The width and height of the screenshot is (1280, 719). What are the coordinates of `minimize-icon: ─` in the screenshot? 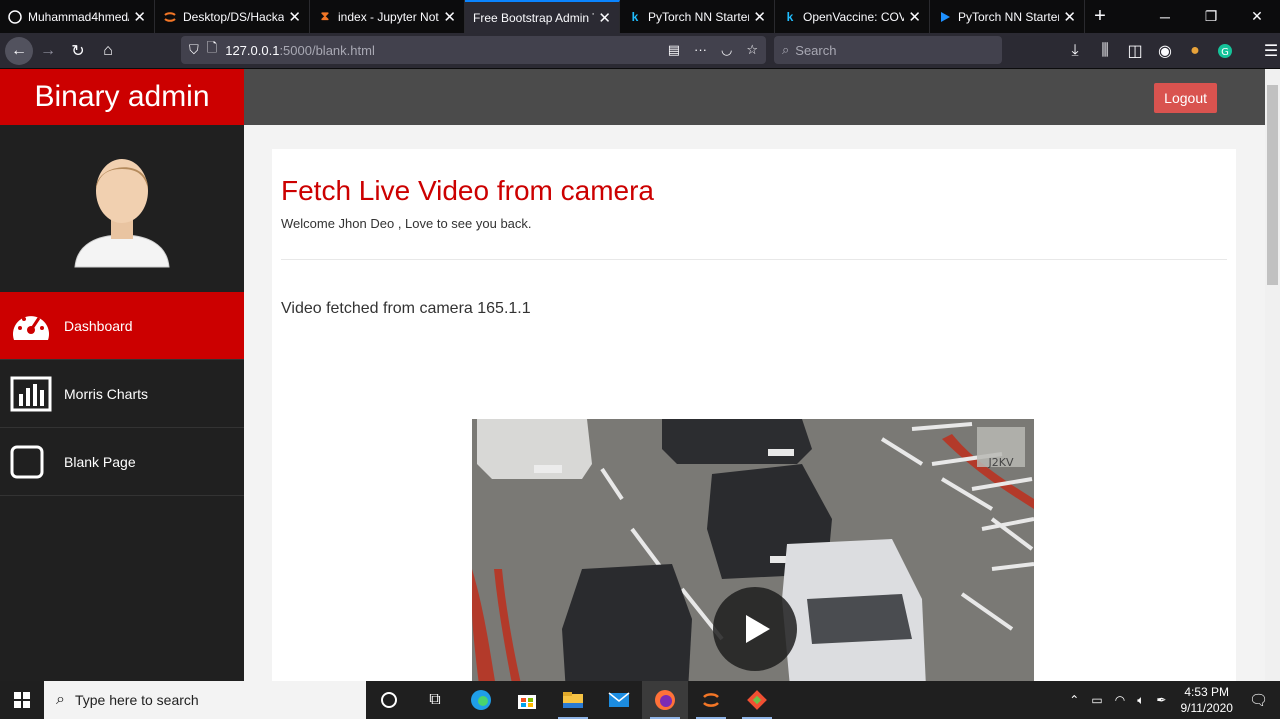 It's located at (1165, 16).